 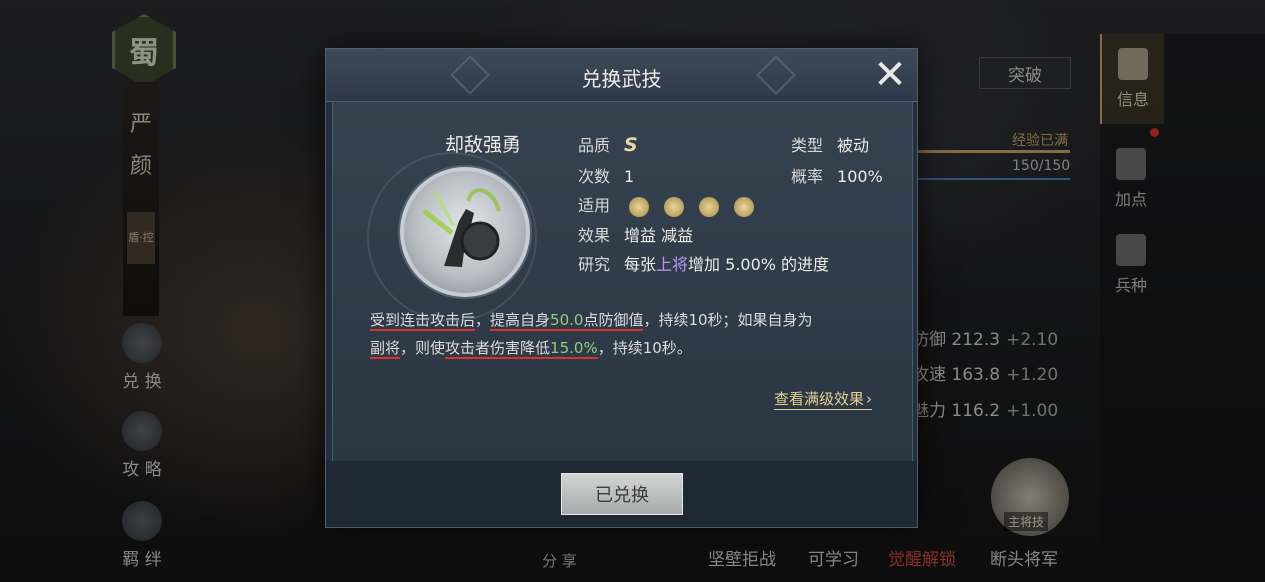 What do you see at coordinates (594, 264) in the screenshot?
I see `research-key: 研究` at bounding box center [594, 264].